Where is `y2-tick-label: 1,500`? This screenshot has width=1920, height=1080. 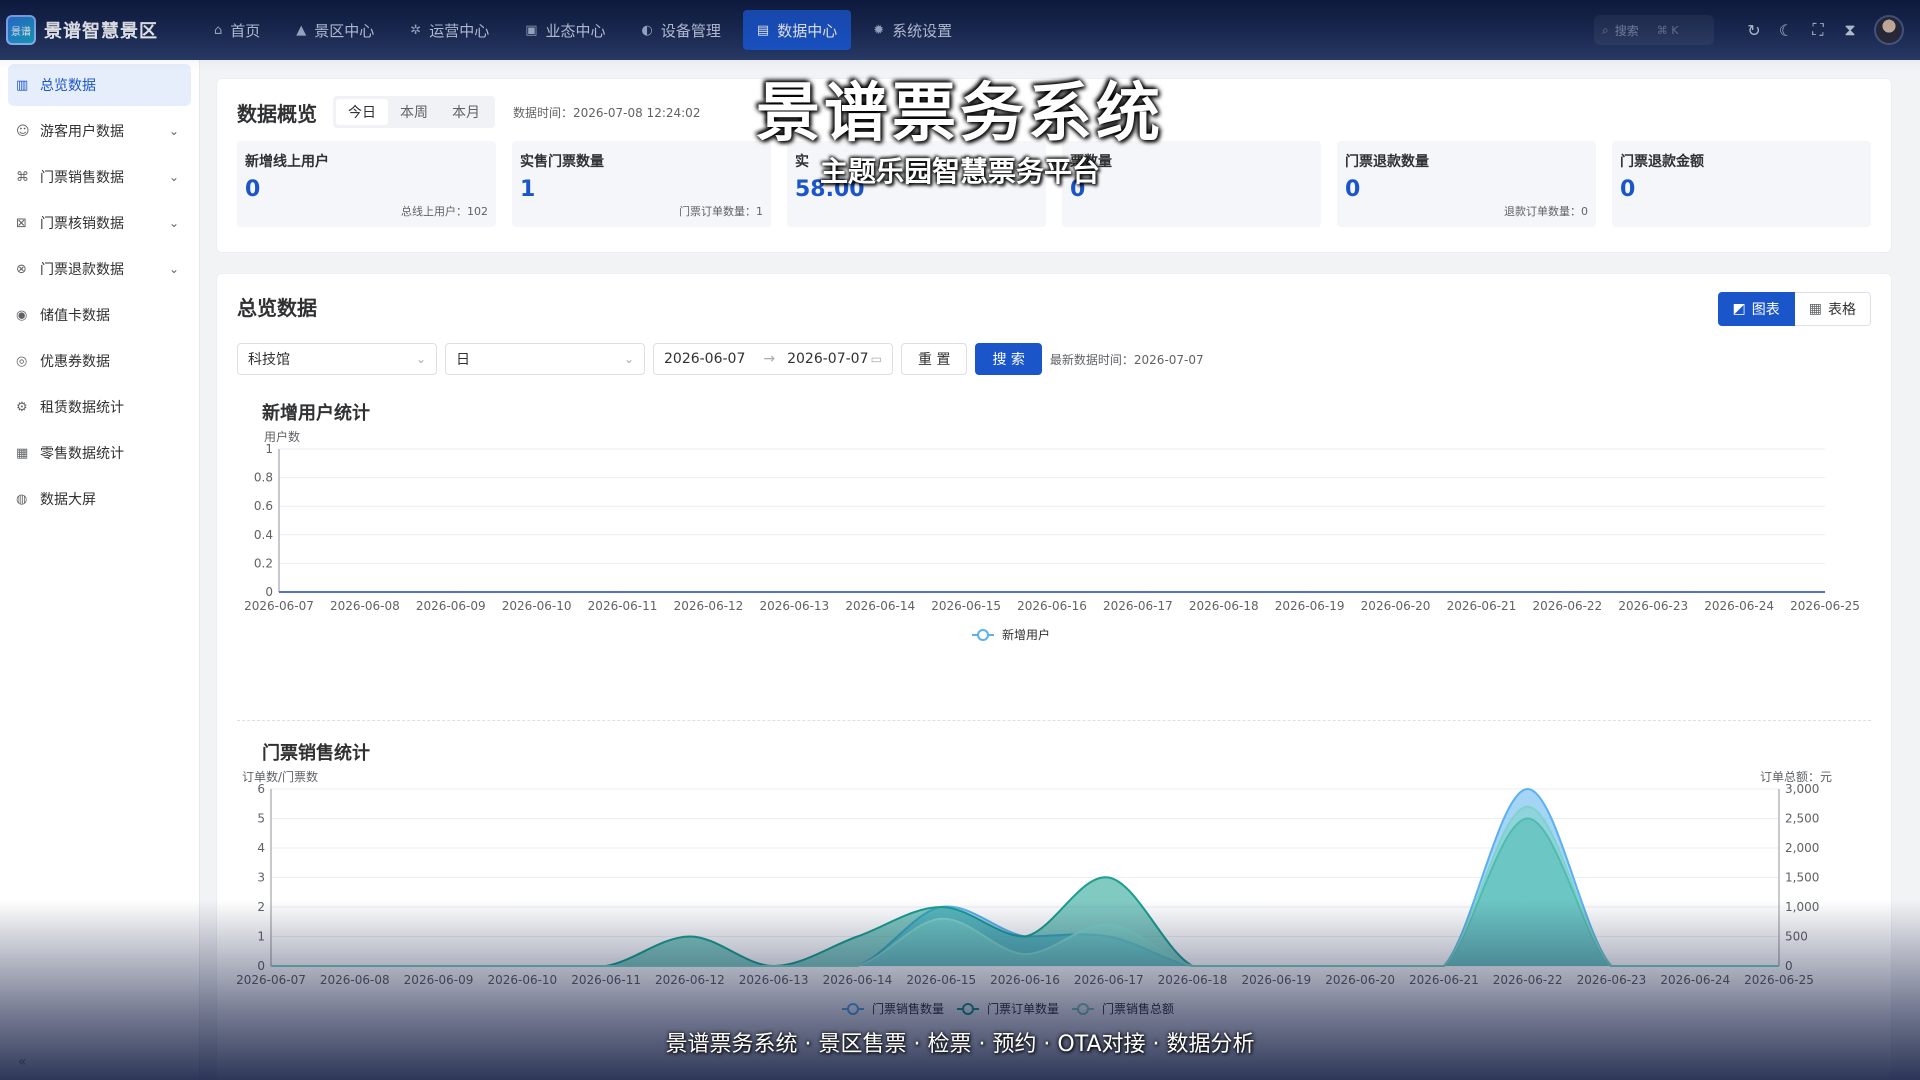
y2-tick-label: 1,500 is located at coordinates (1802, 878).